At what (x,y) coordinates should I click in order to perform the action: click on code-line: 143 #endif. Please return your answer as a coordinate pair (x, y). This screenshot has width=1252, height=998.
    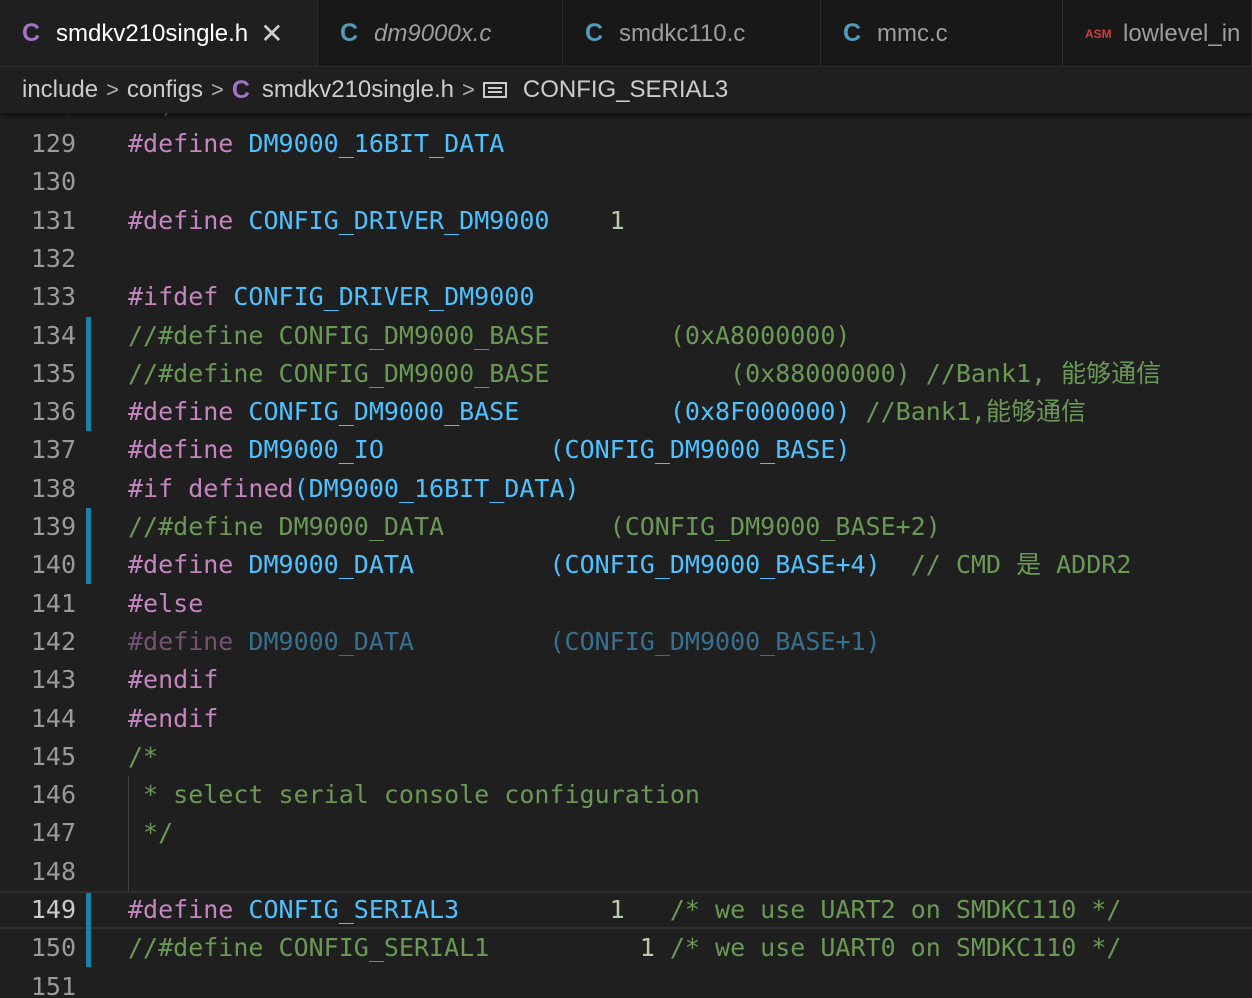
    Looking at the image, I should click on (626, 680).